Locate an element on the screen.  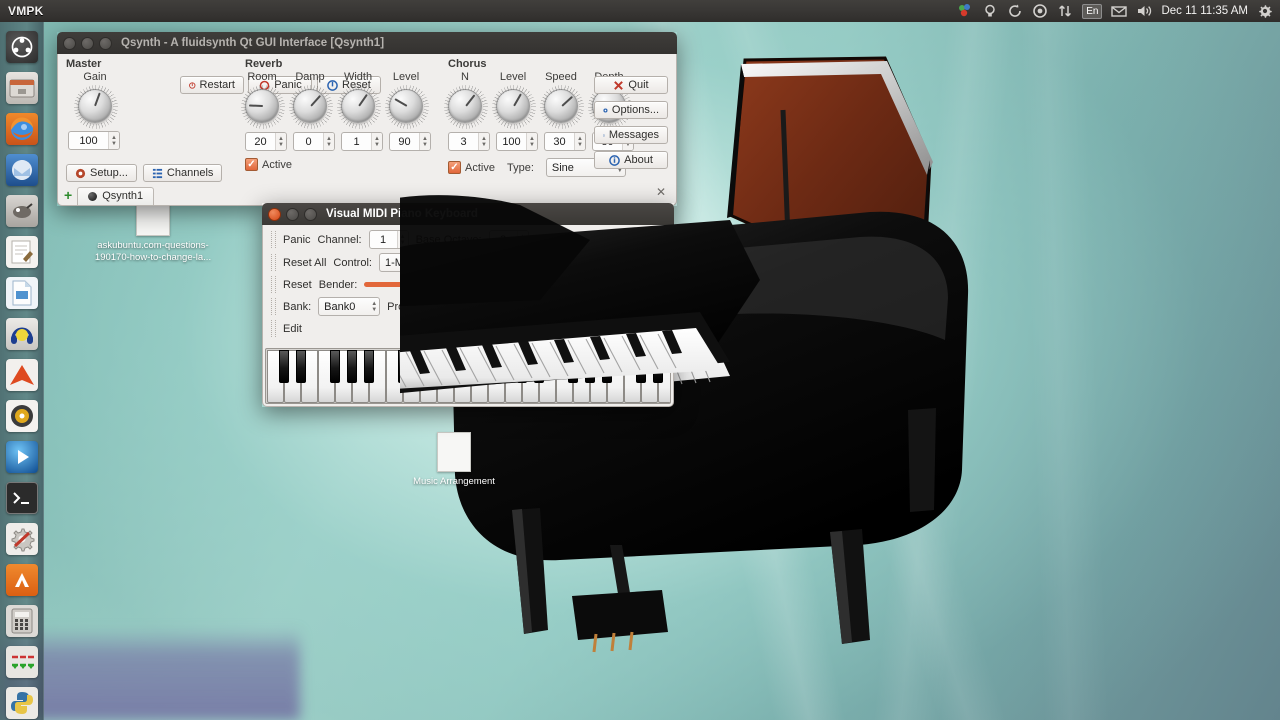
volume-icon is located at coordinates (1144, 11).